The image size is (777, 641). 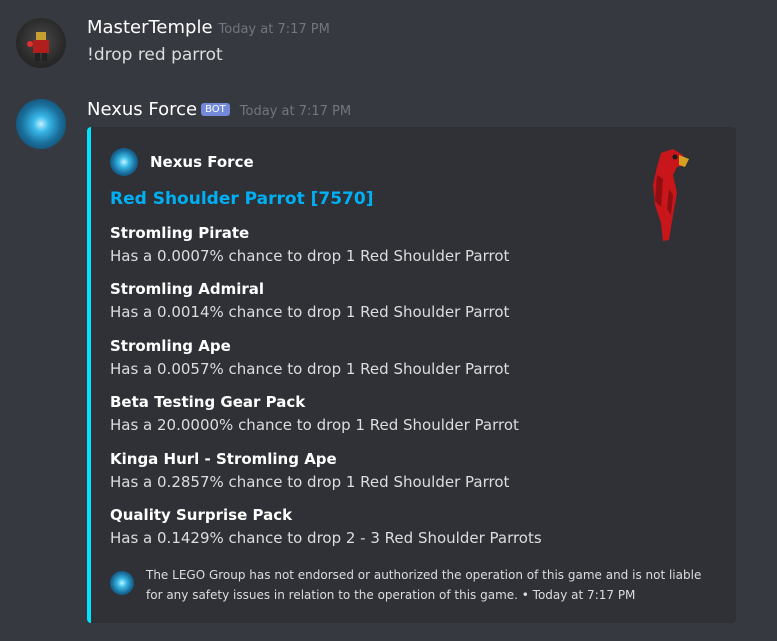 What do you see at coordinates (124, 162) in the screenshot?
I see `nexus-force-icon` at bounding box center [124, 162].